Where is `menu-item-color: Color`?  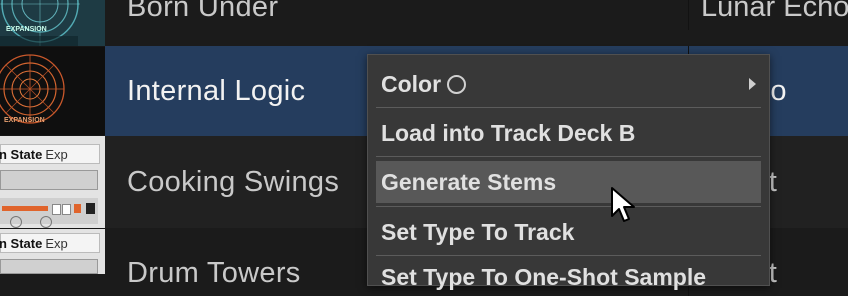
menu-item-color: Color is located at coordinates (568, 84).